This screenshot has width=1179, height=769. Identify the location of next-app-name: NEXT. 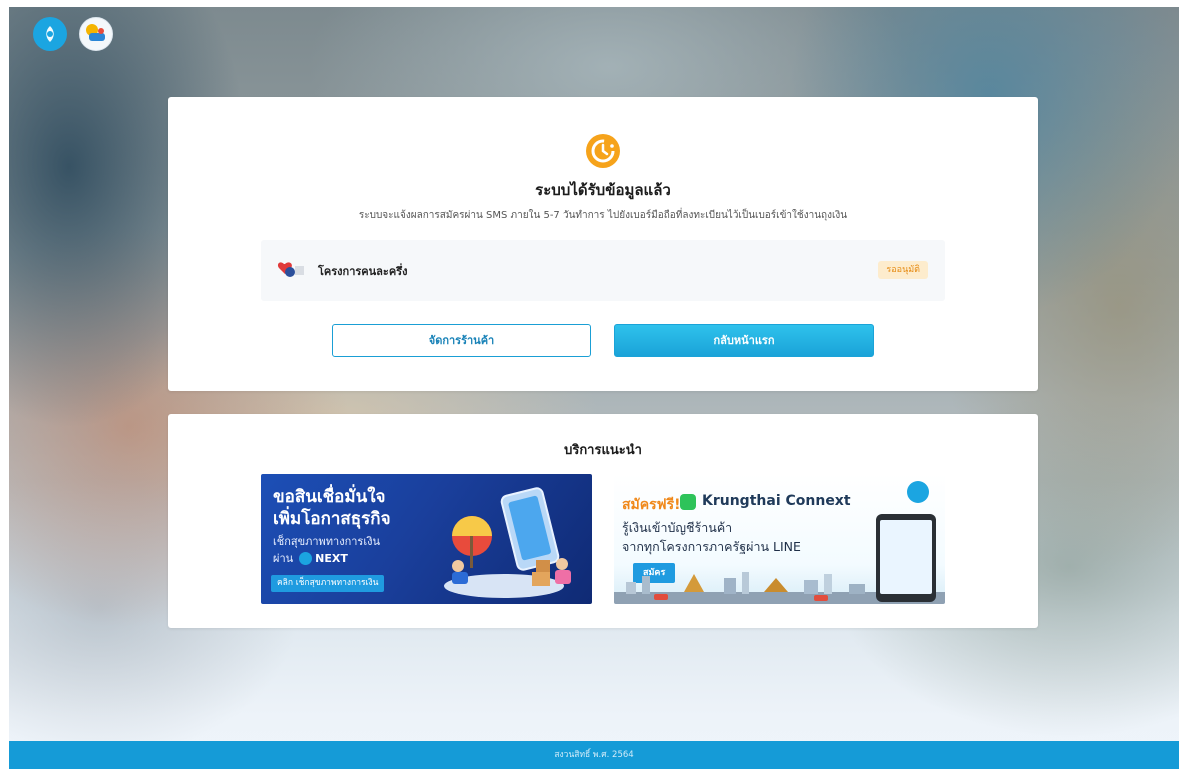
(331, 558).